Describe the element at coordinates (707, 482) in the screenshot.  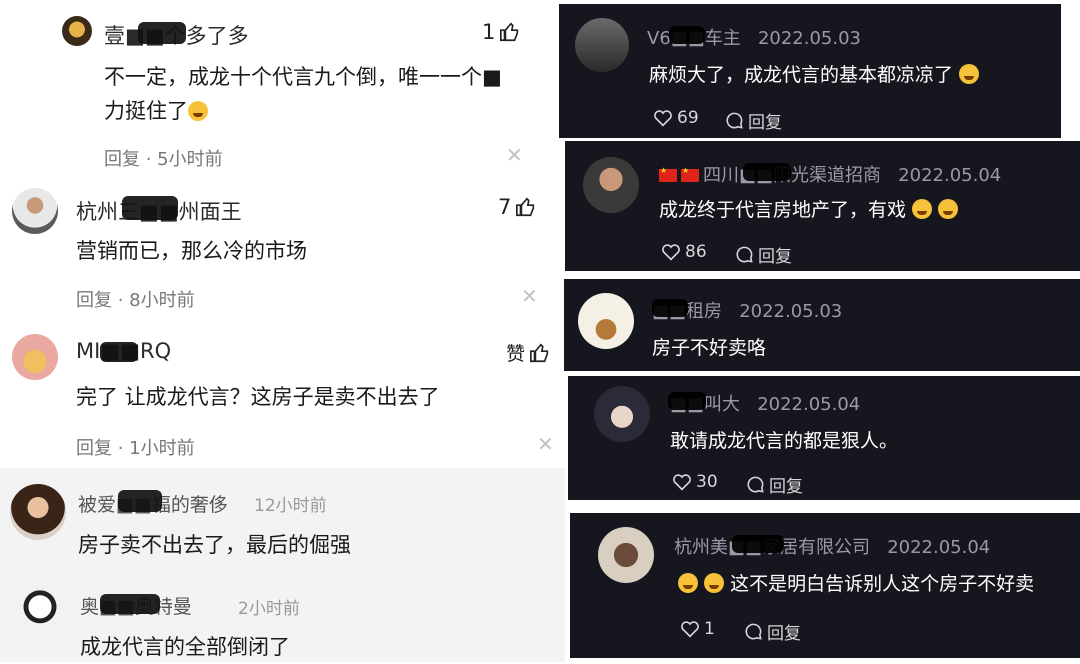
I see `like-count: 30` at that location.